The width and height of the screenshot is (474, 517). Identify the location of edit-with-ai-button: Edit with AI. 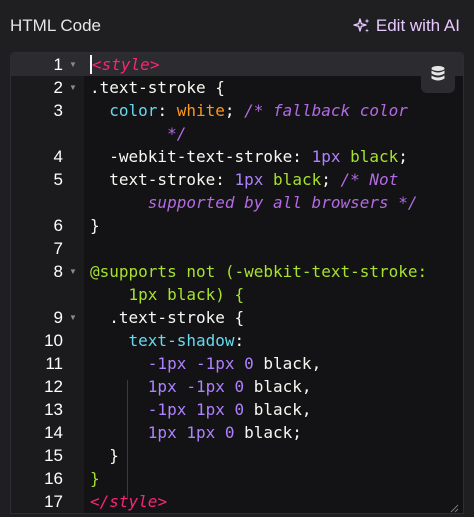
(406, 26).